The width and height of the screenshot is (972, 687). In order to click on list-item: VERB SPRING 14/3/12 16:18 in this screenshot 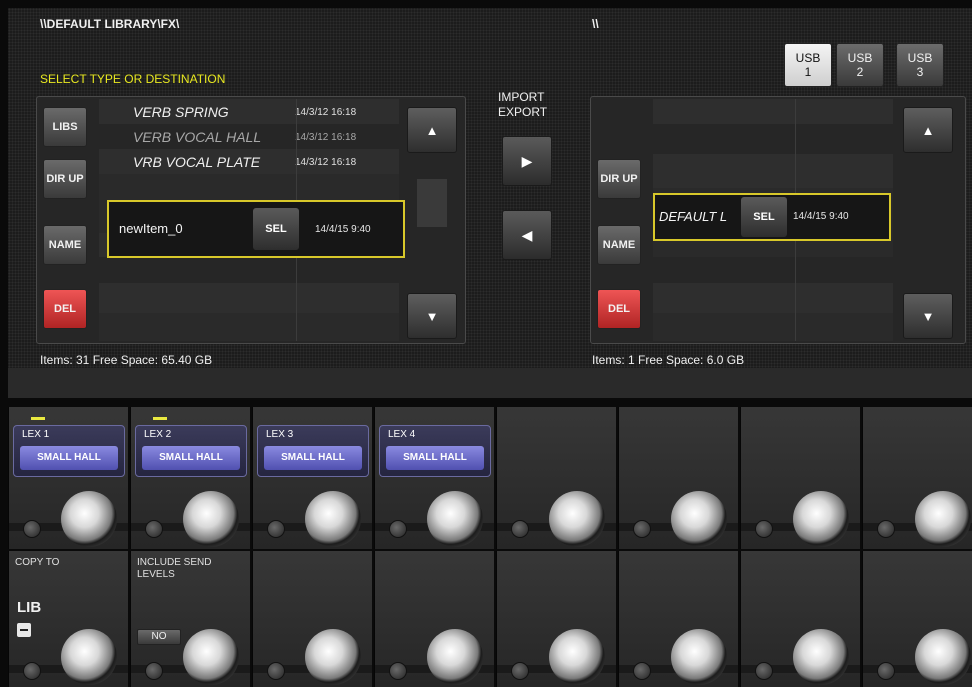, I will do `click(249, 111)`.